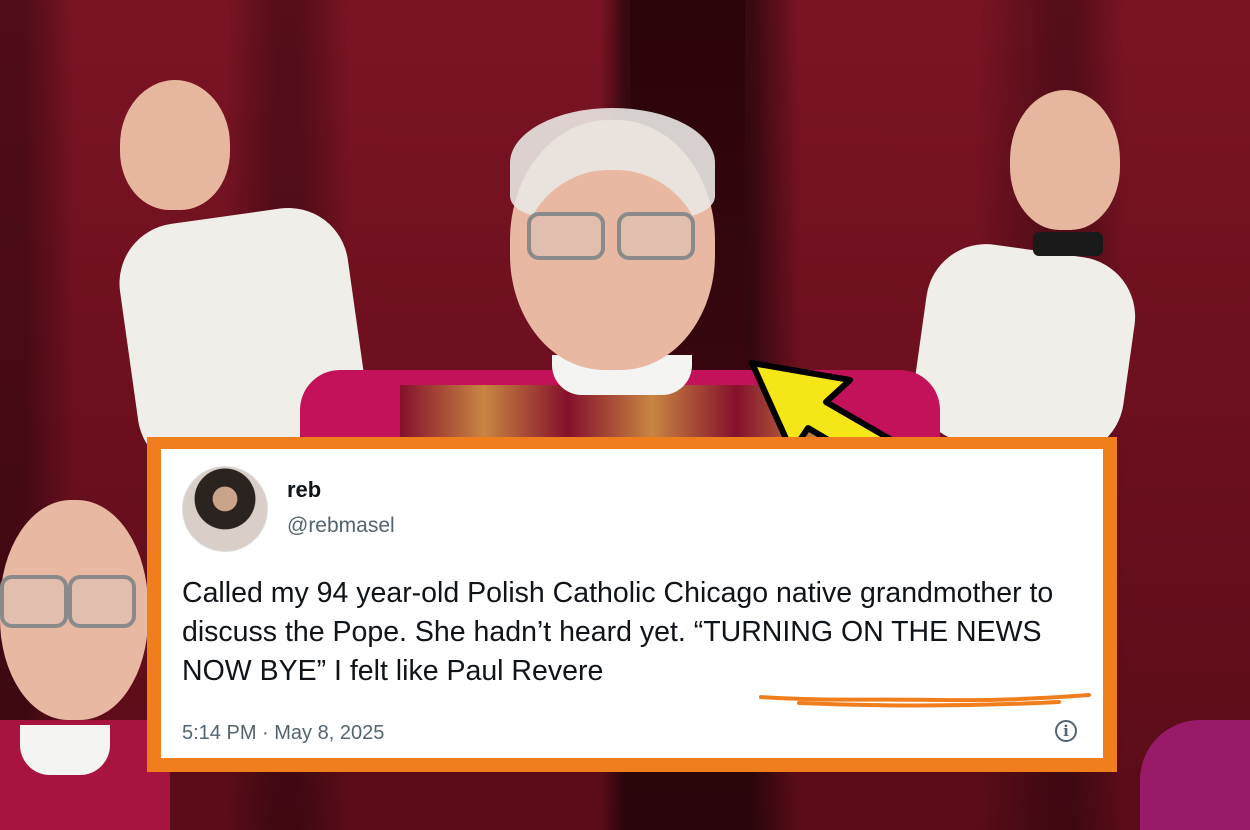 Image resolution: width=1250 pixels, height=830 pixels. I want to click on avatar, so click(225, 509).